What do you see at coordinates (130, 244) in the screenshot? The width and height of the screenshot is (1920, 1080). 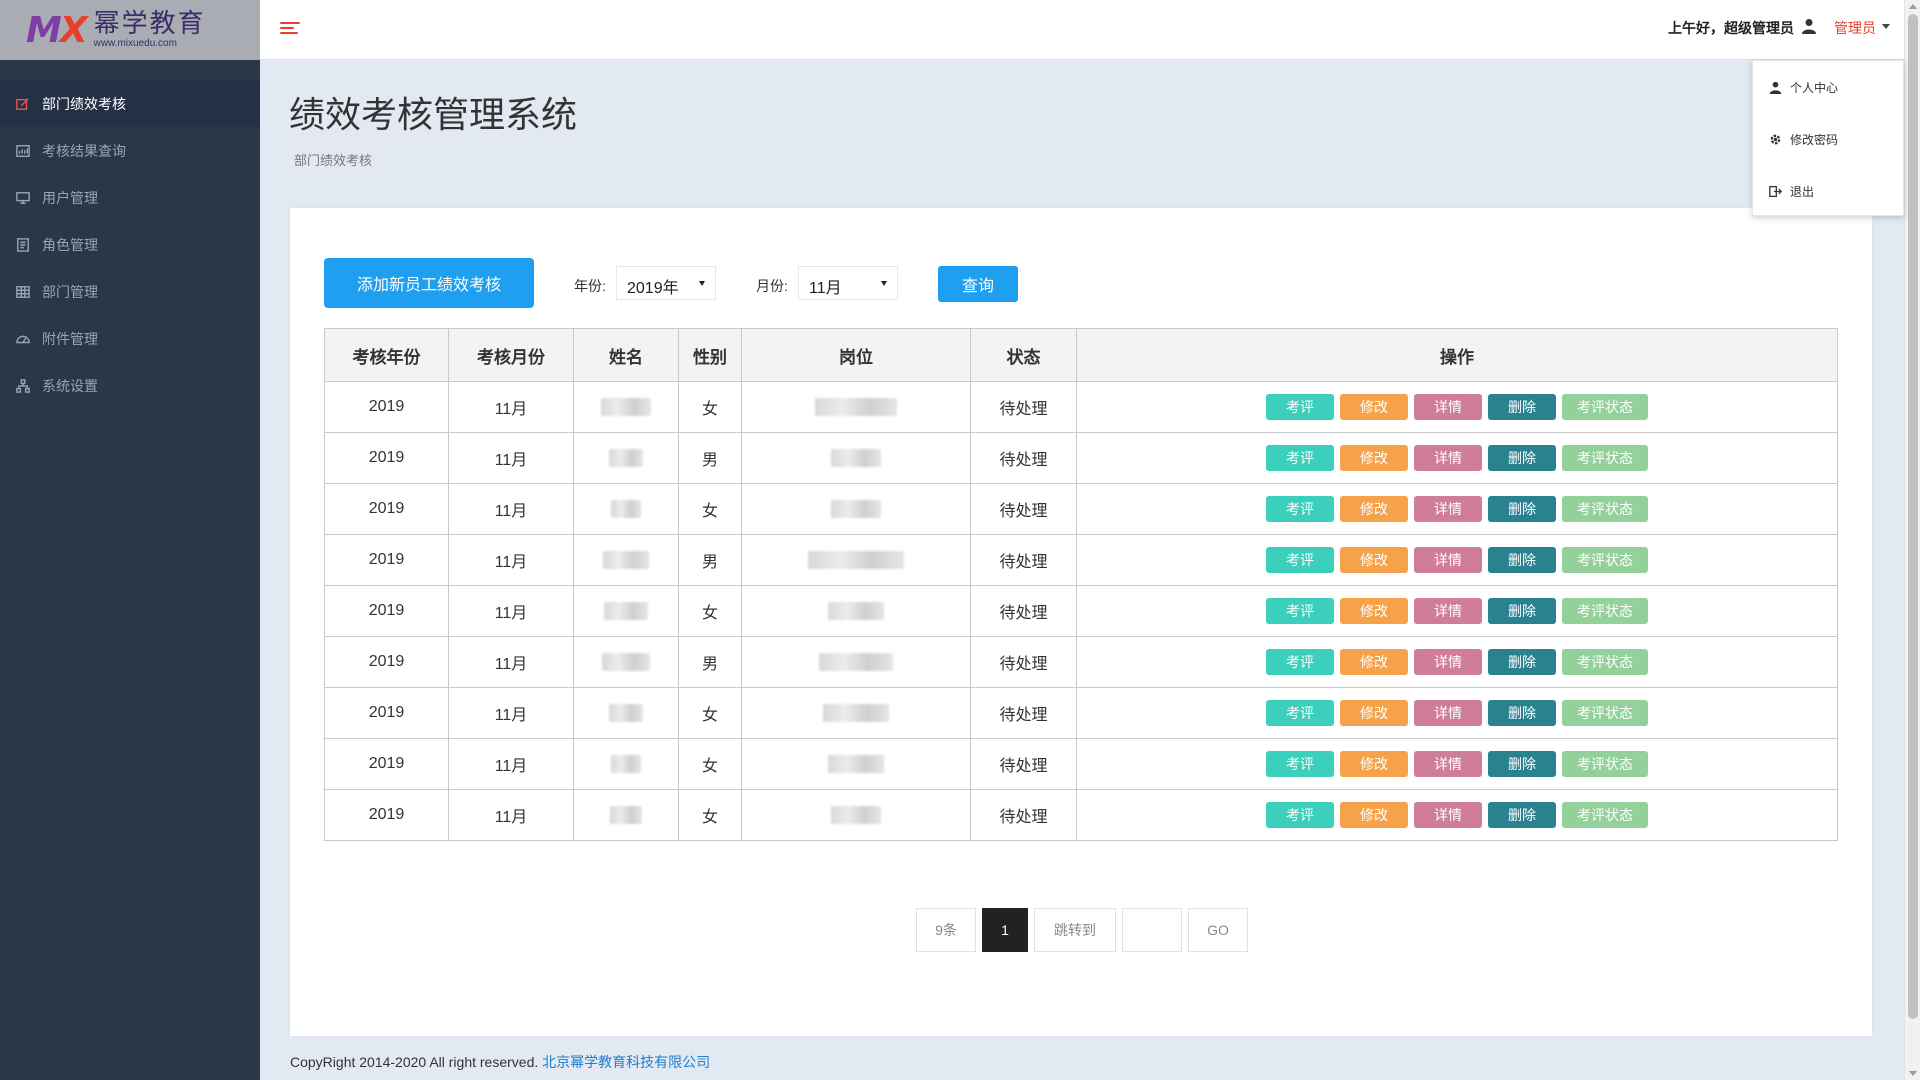 I see `sidebar-item-4: 角色管理` at bounding box center [130, 244].